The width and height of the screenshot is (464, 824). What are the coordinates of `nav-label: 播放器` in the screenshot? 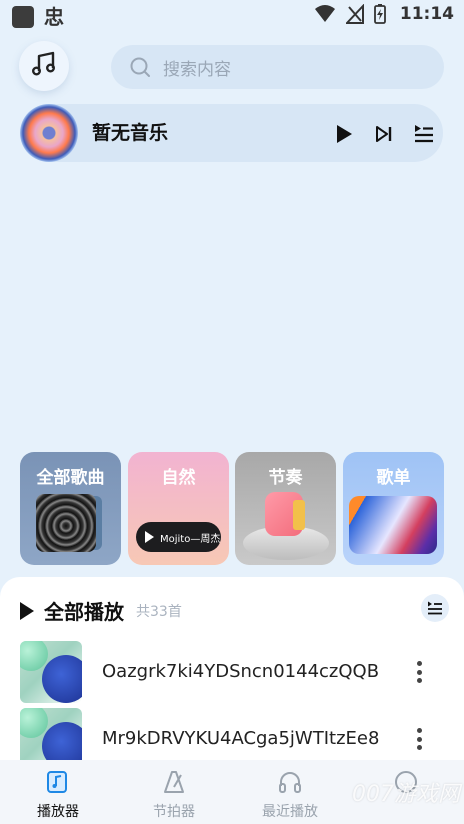 It's located at (58, 812).